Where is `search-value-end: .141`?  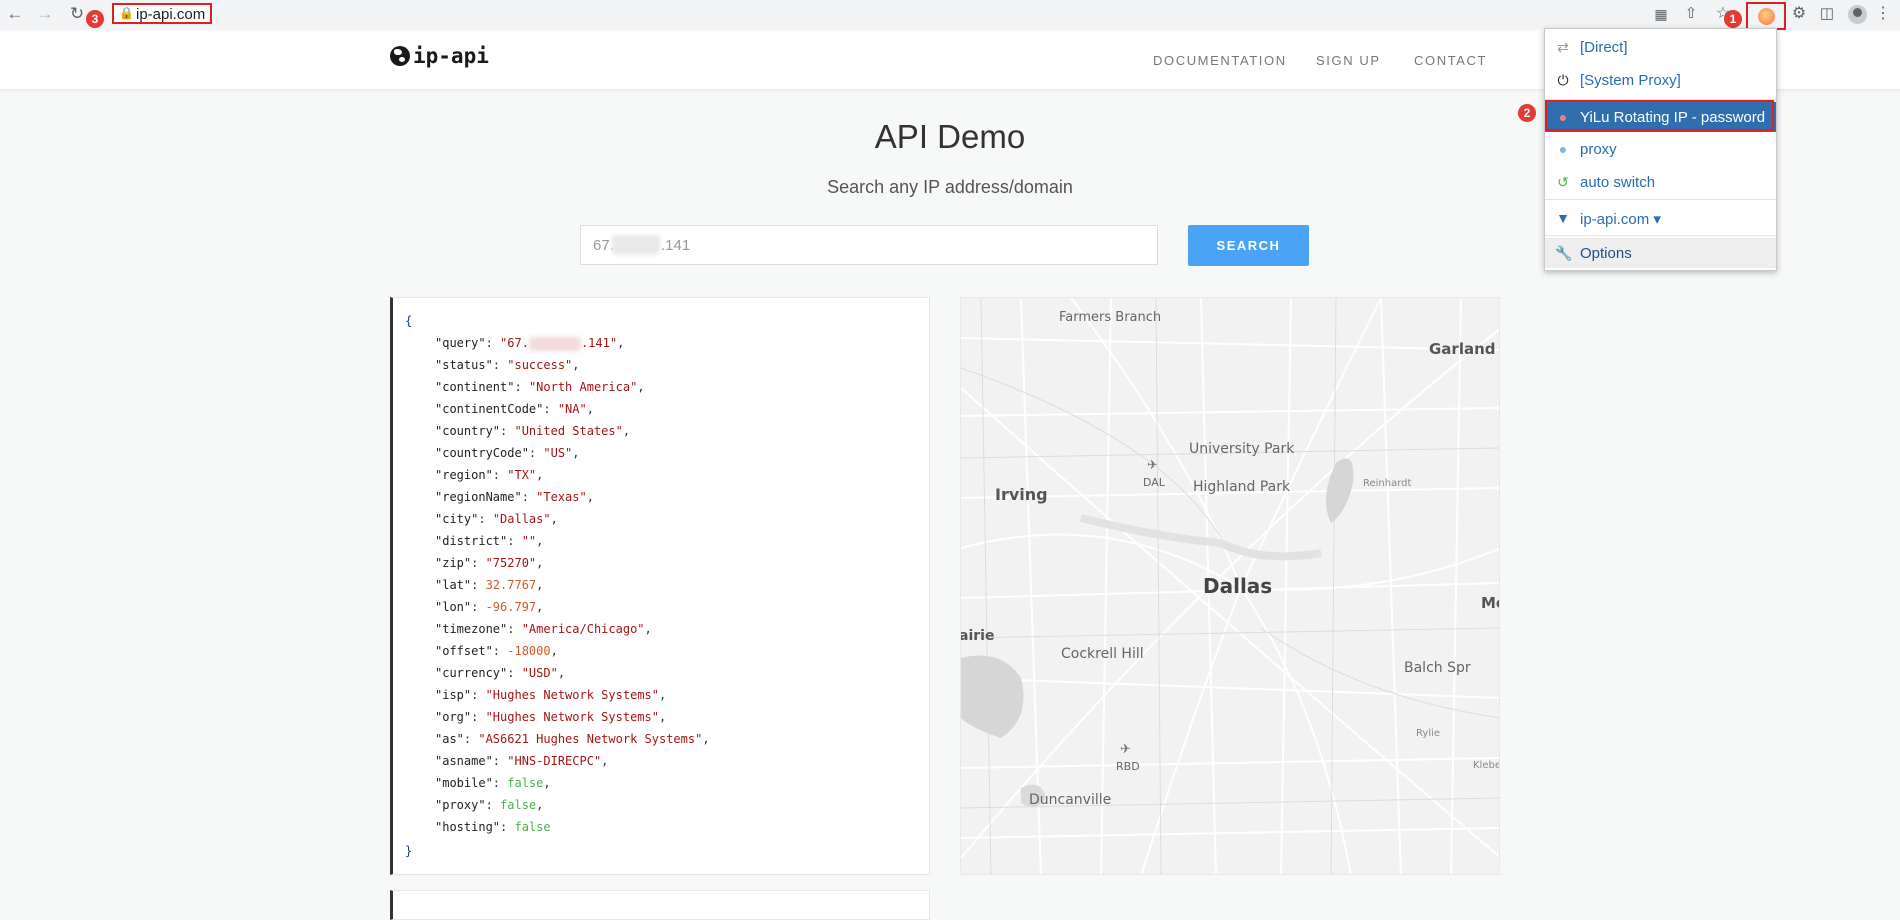
search-value-end: .141 is located at coordinates (676, 245).